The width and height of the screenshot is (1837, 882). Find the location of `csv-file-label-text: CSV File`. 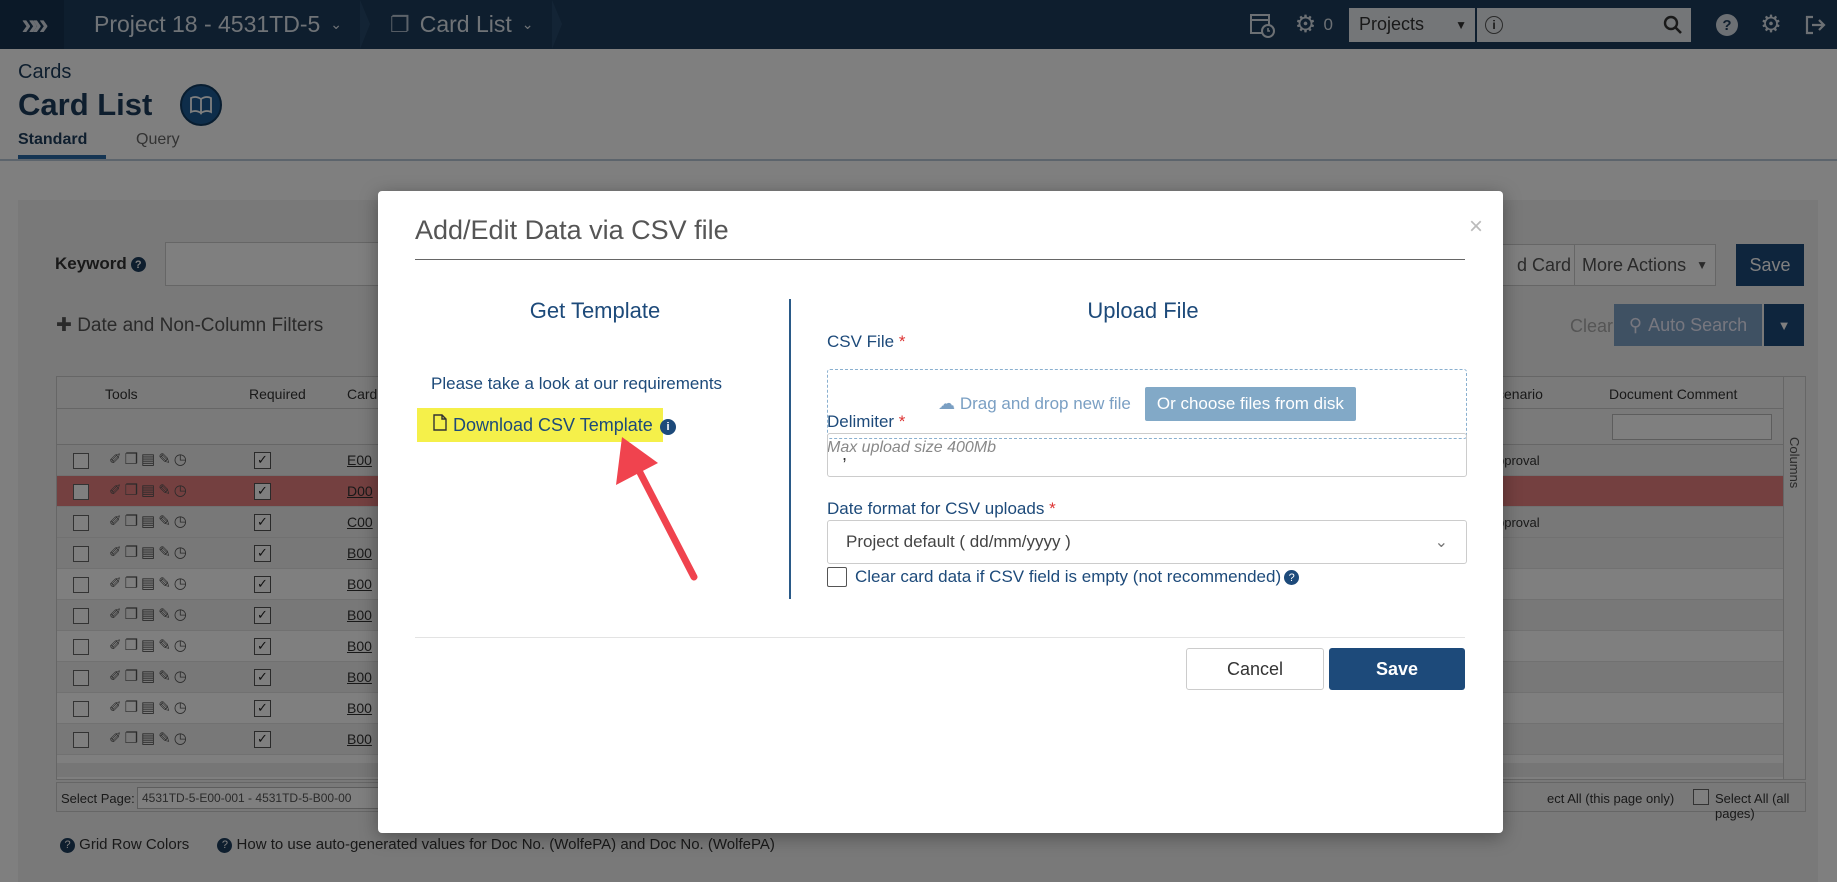

csv-file-label-text: CSV File is located at coordinates (861, 341).